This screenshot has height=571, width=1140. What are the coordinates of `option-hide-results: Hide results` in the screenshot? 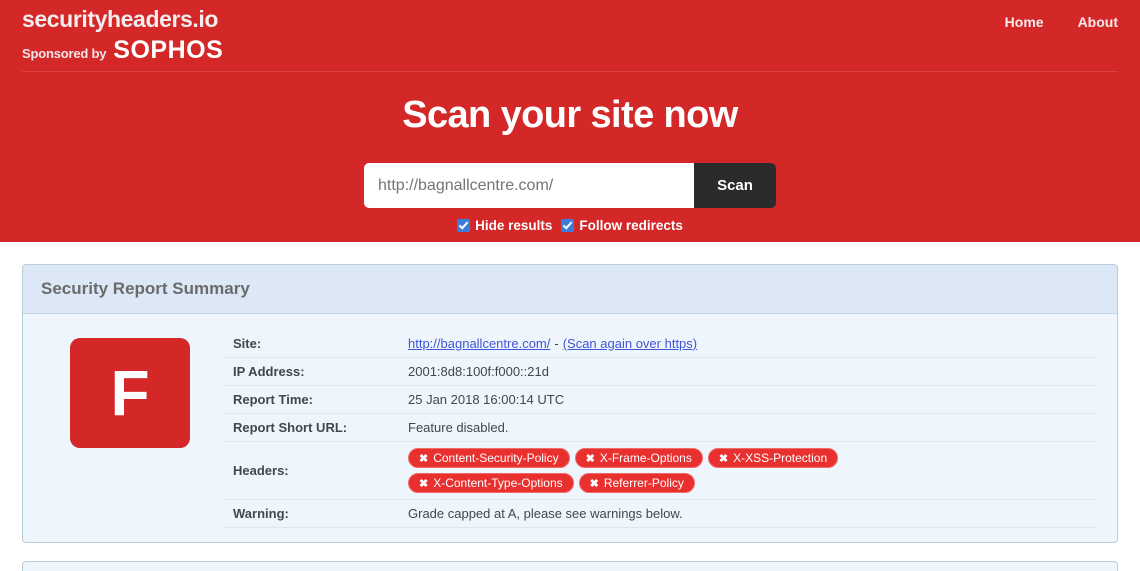 It's located at (504, 225).